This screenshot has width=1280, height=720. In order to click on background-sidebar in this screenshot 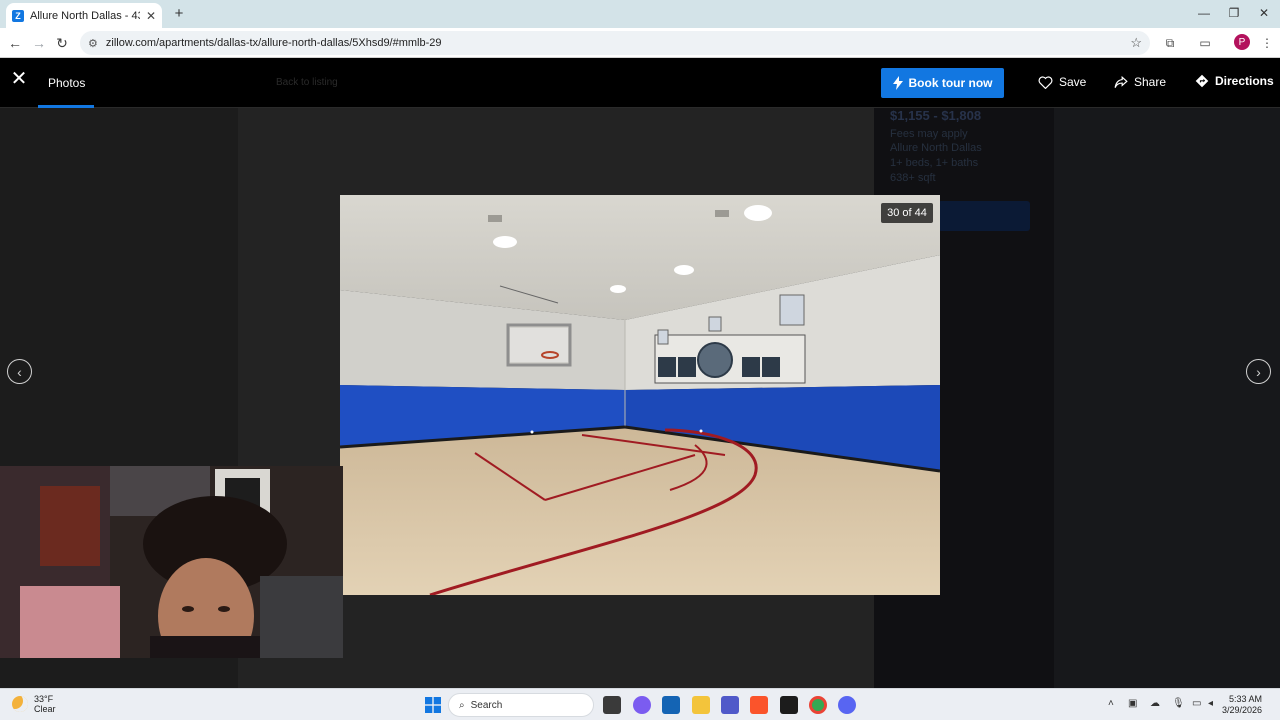, I will do `click(1167, 398)`.